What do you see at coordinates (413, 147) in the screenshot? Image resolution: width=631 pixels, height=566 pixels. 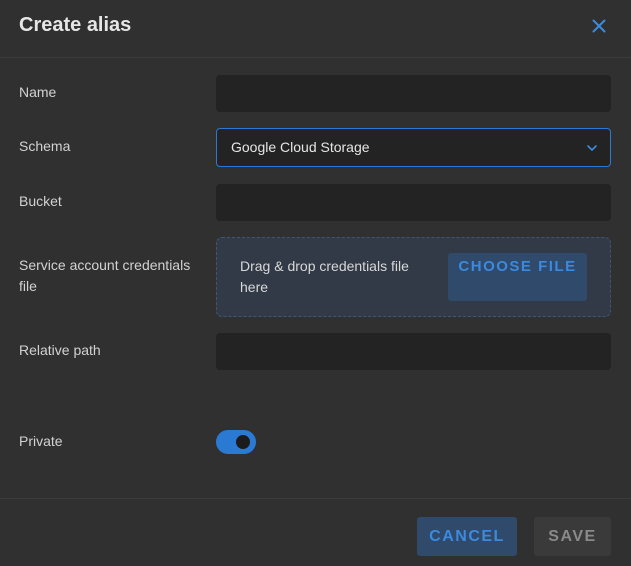 I see `schema-select: Google Cloud Storage` at bounding box center [413, 147].